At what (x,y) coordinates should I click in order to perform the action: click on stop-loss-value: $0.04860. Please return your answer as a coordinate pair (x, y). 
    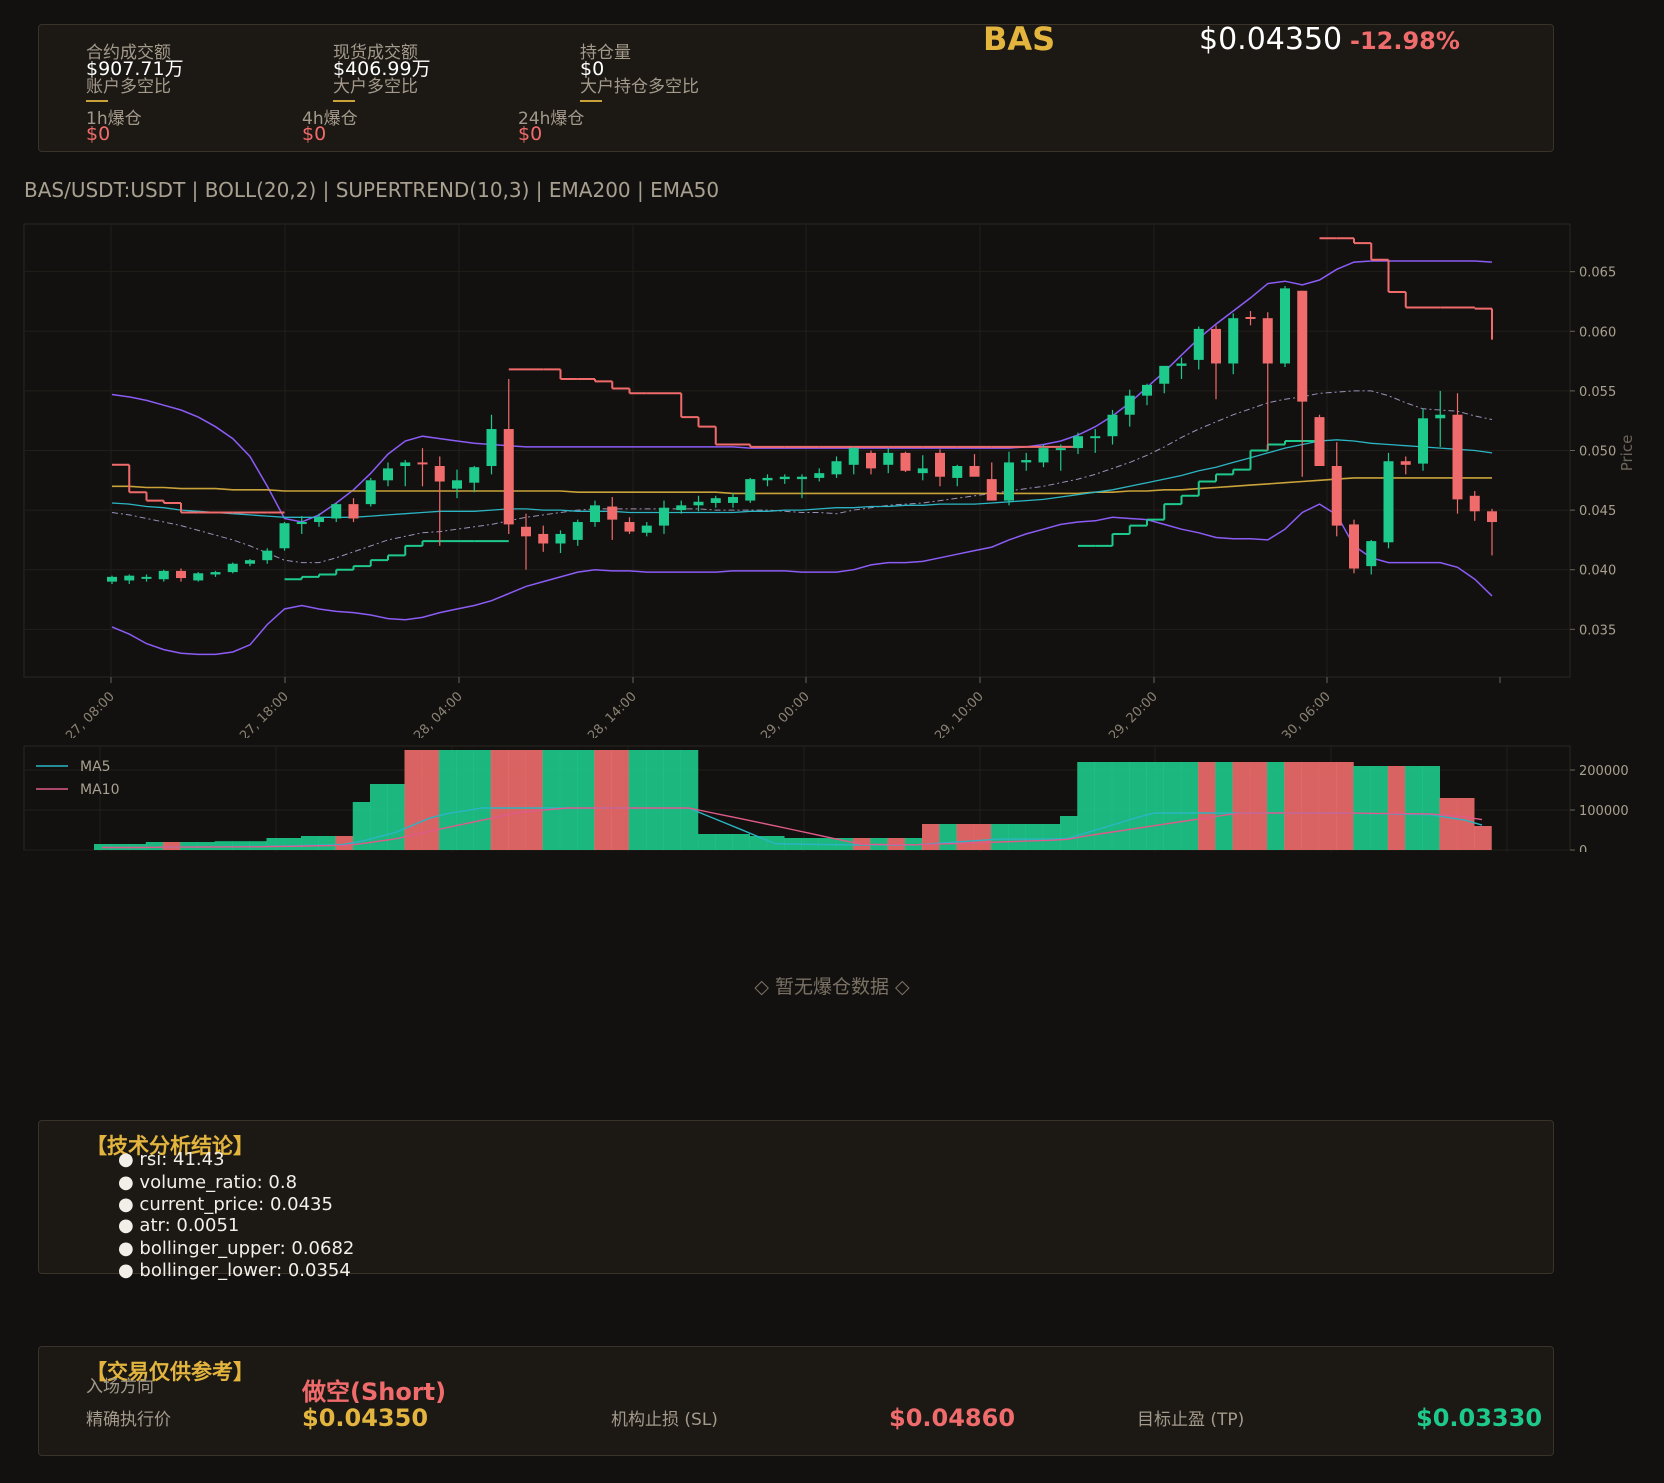
    Looking at the image, I should click on (952, 1418).